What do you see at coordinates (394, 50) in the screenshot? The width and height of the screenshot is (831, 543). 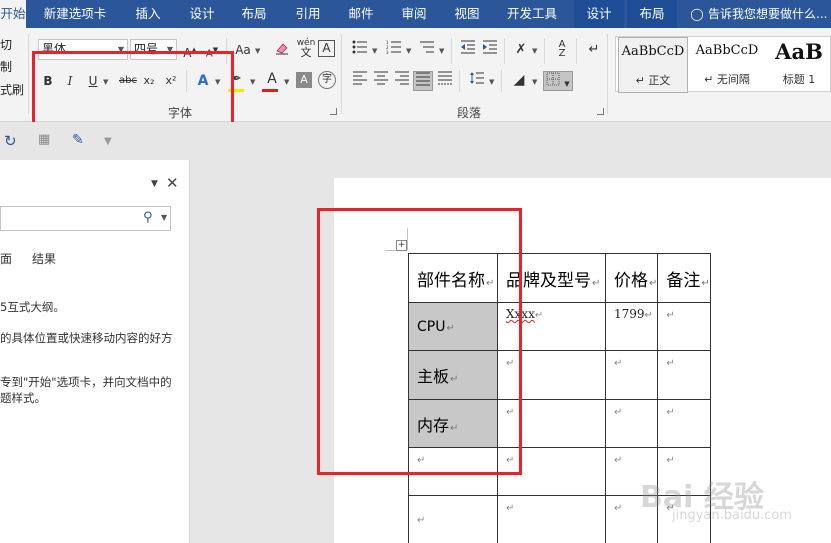 I see `numbering-icon: 123` at bounding box center [394, 50].